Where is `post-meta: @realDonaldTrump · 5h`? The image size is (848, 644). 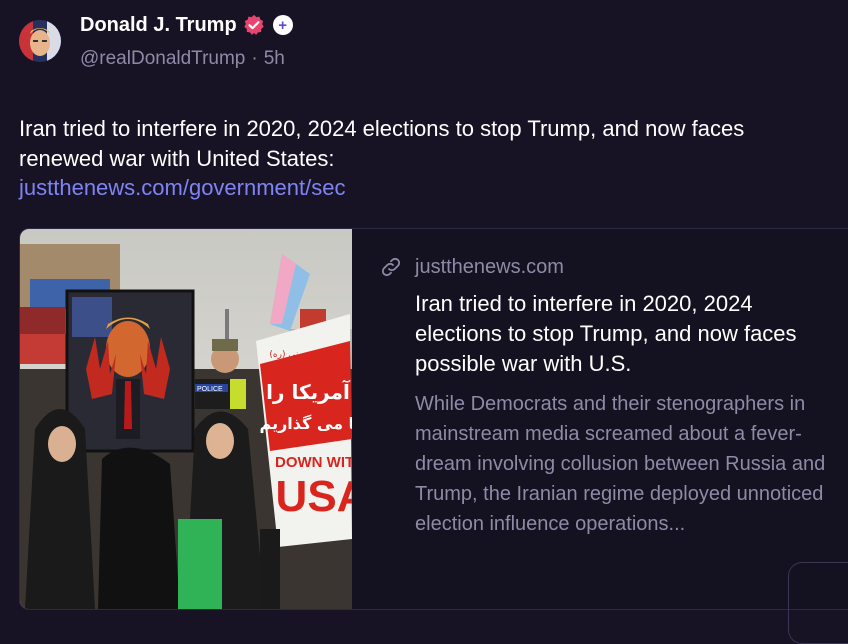 post-meta: @realDonaldTrump · 5h is located at coordinates (182, 59).